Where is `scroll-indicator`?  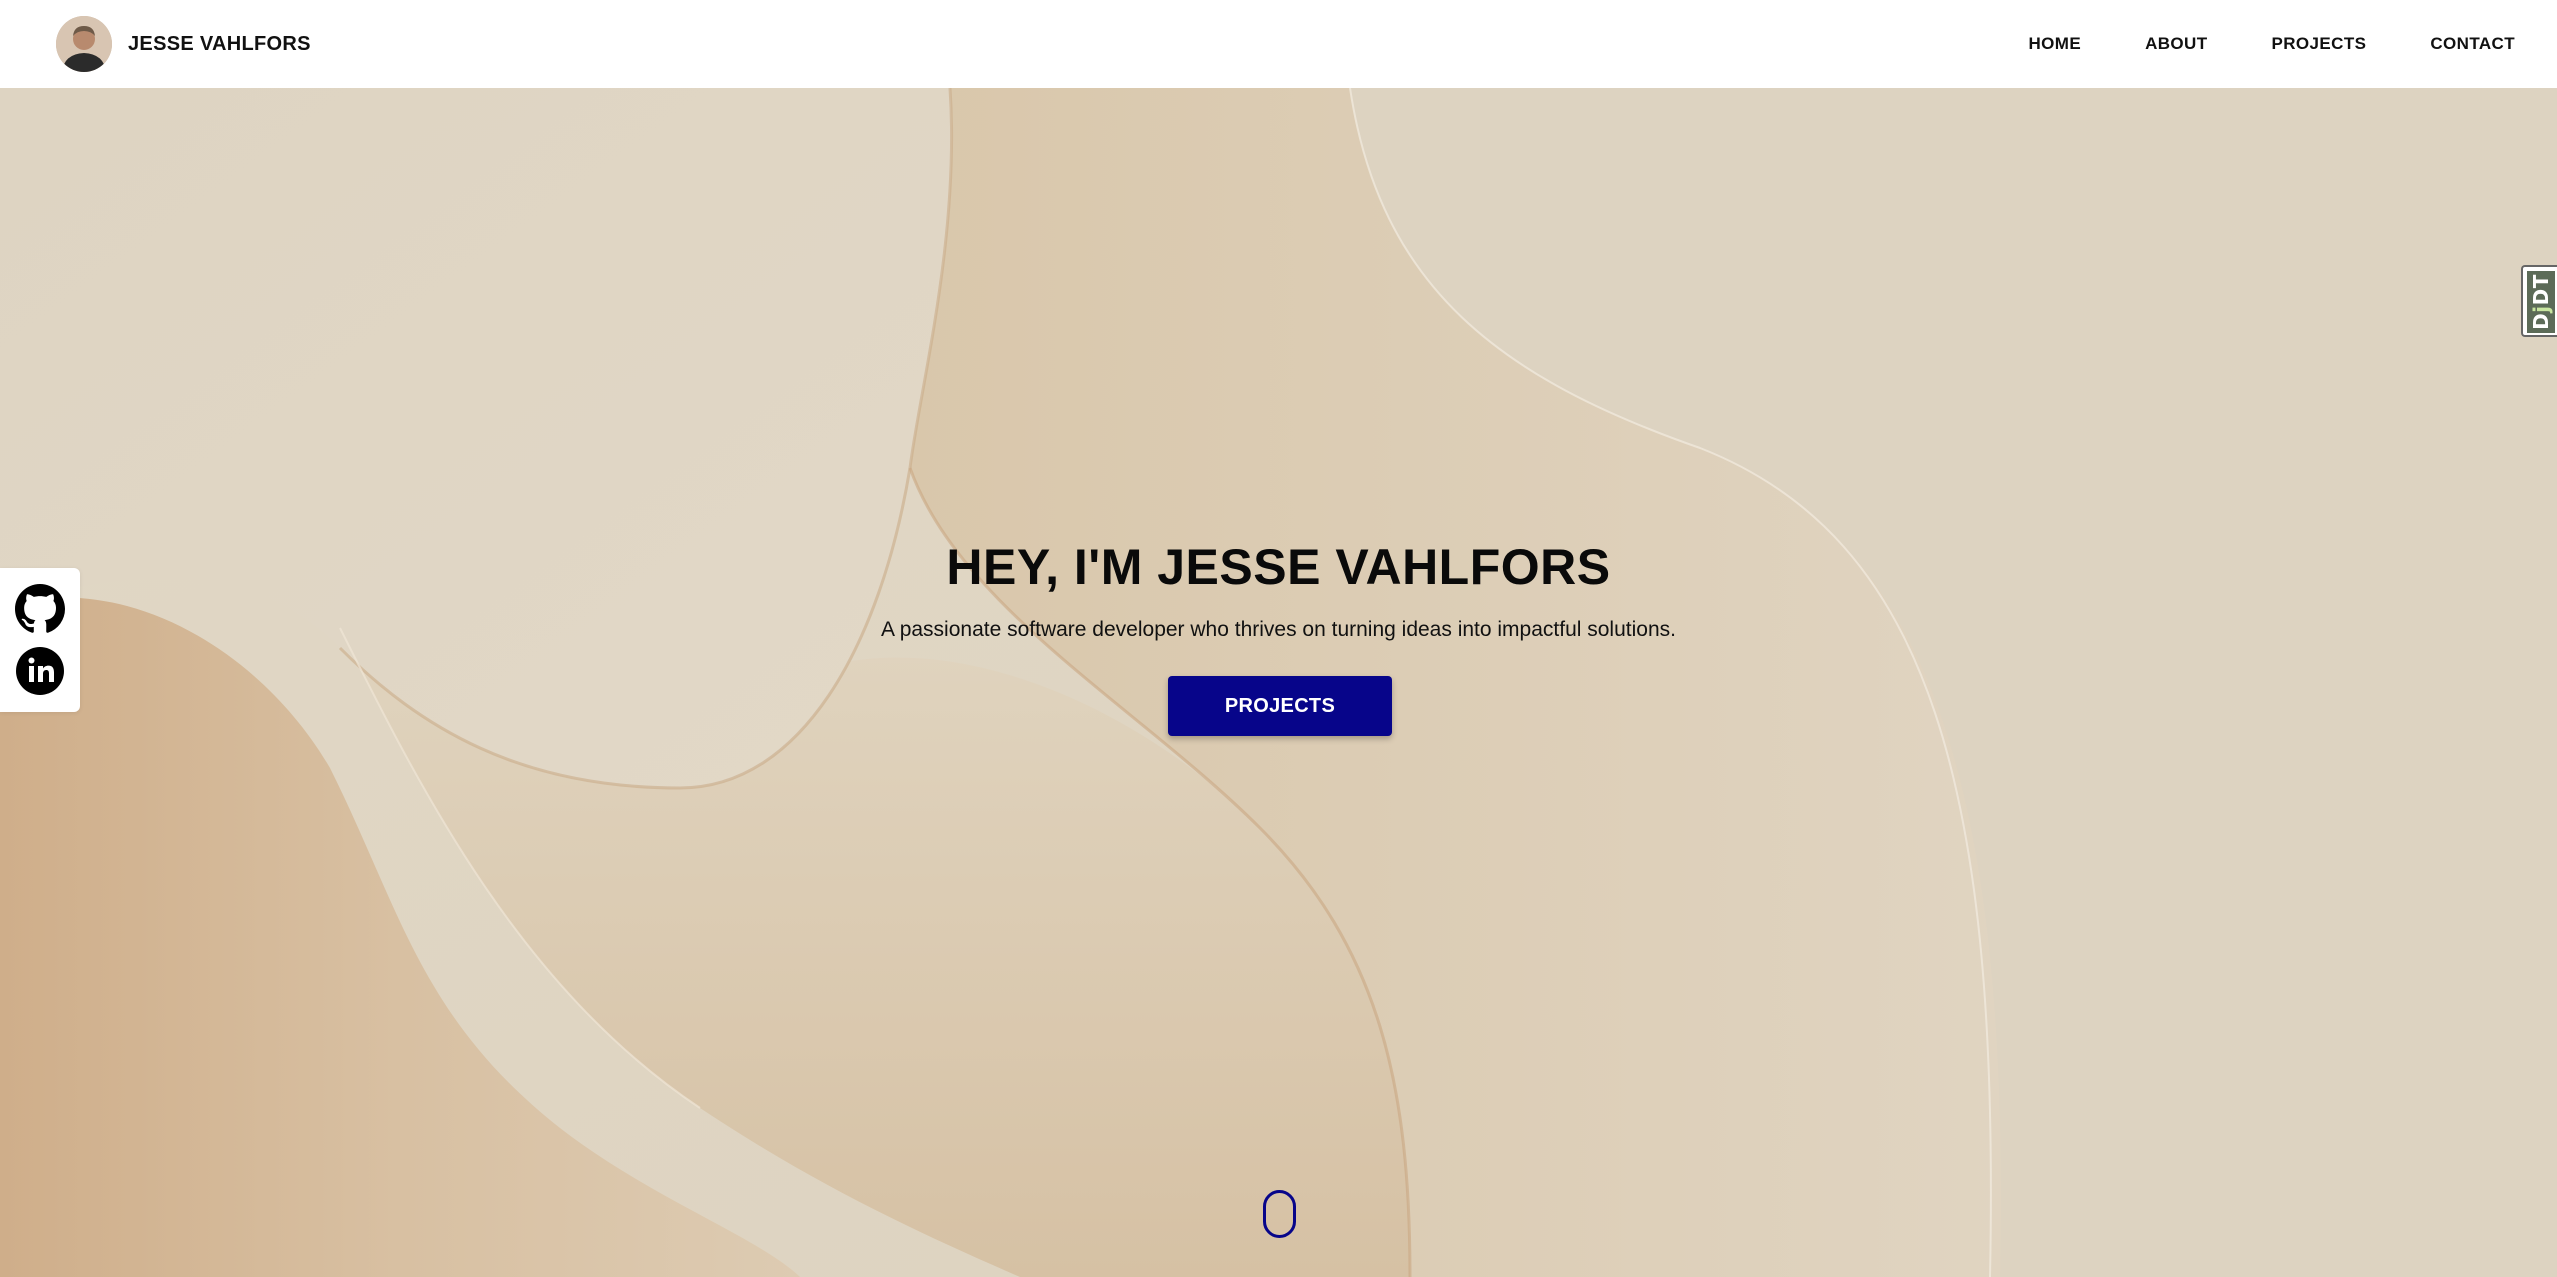
scroll-indicator is located at coordinates (1279, 1214).